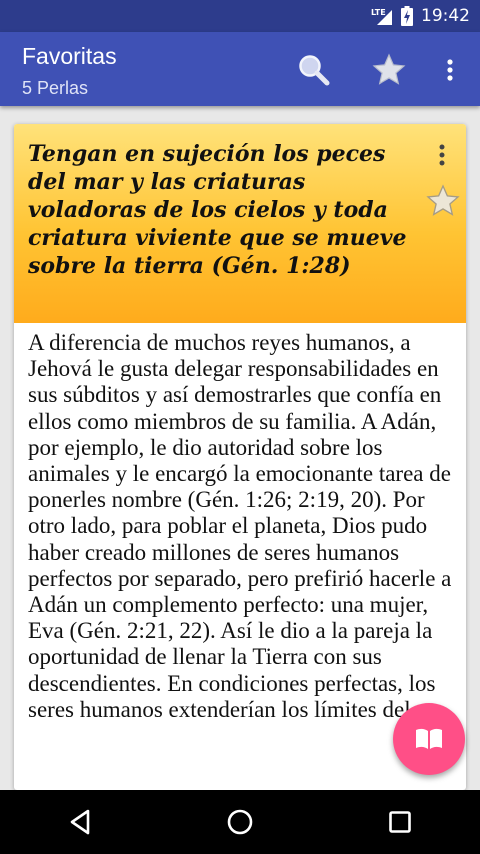 The height and width of the screenshot is (854, 480). I want to click on status-bar: LTE 19:42, so click(240, 16).